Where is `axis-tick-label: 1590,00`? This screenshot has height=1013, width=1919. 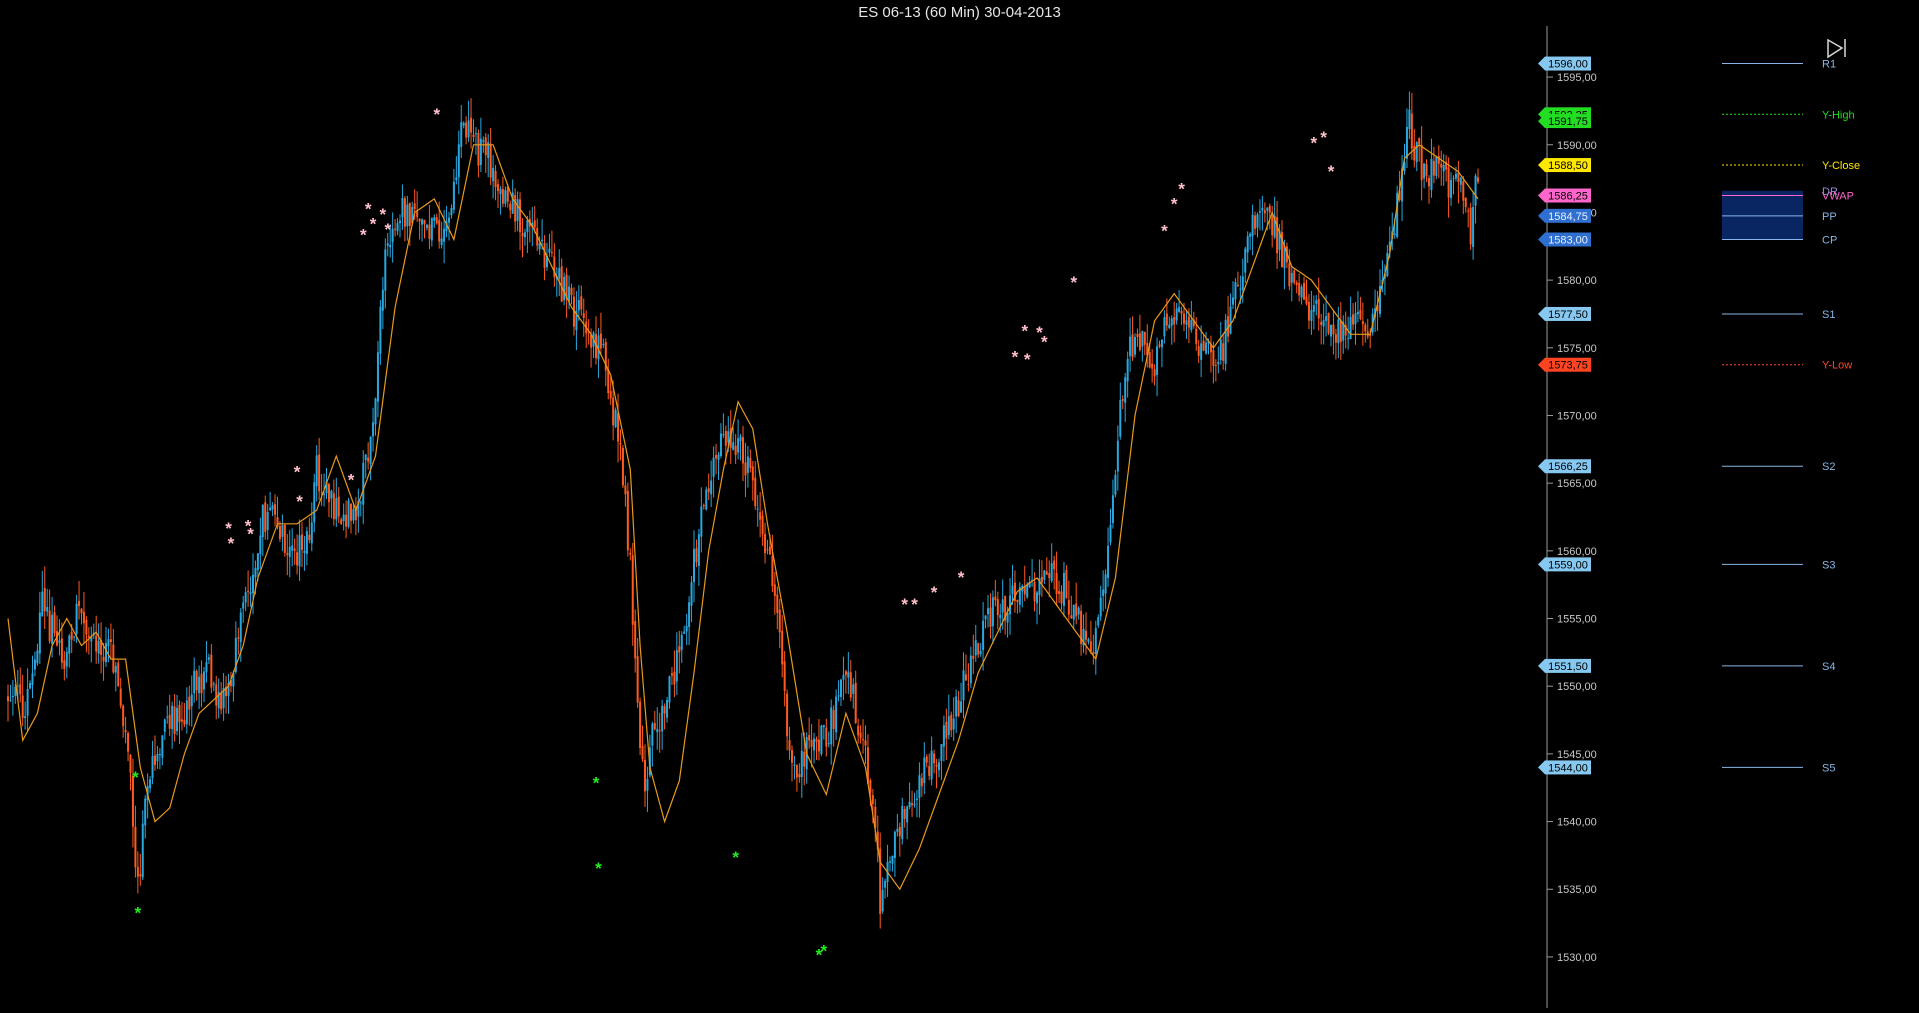 axis-tick-label: 1590,00 is located at coordinates (1577, 146).